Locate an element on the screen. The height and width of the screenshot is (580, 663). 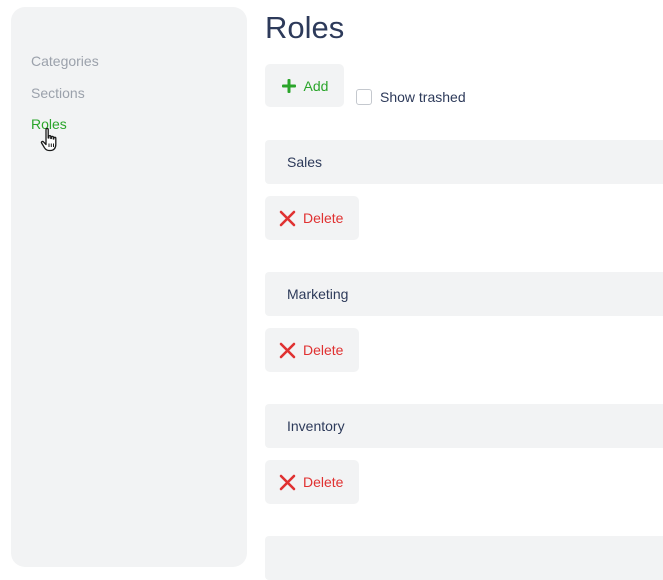
role-name: Marketing is located at coordinates (318, 294).